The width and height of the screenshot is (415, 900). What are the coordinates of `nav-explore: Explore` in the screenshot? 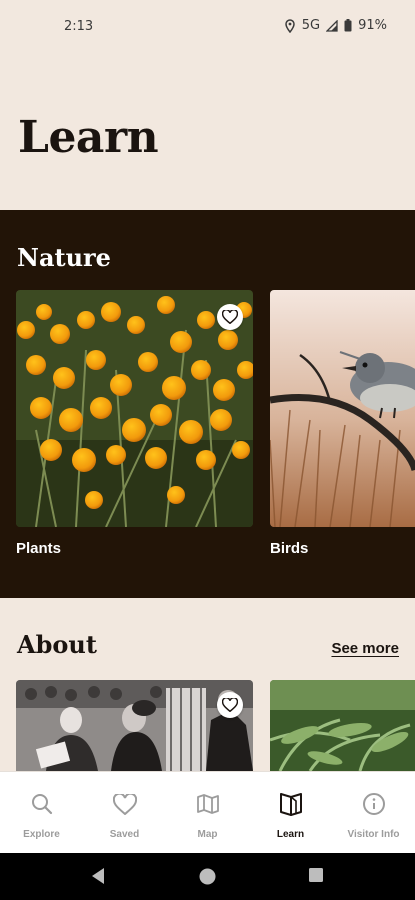 It's located at (41, 812).